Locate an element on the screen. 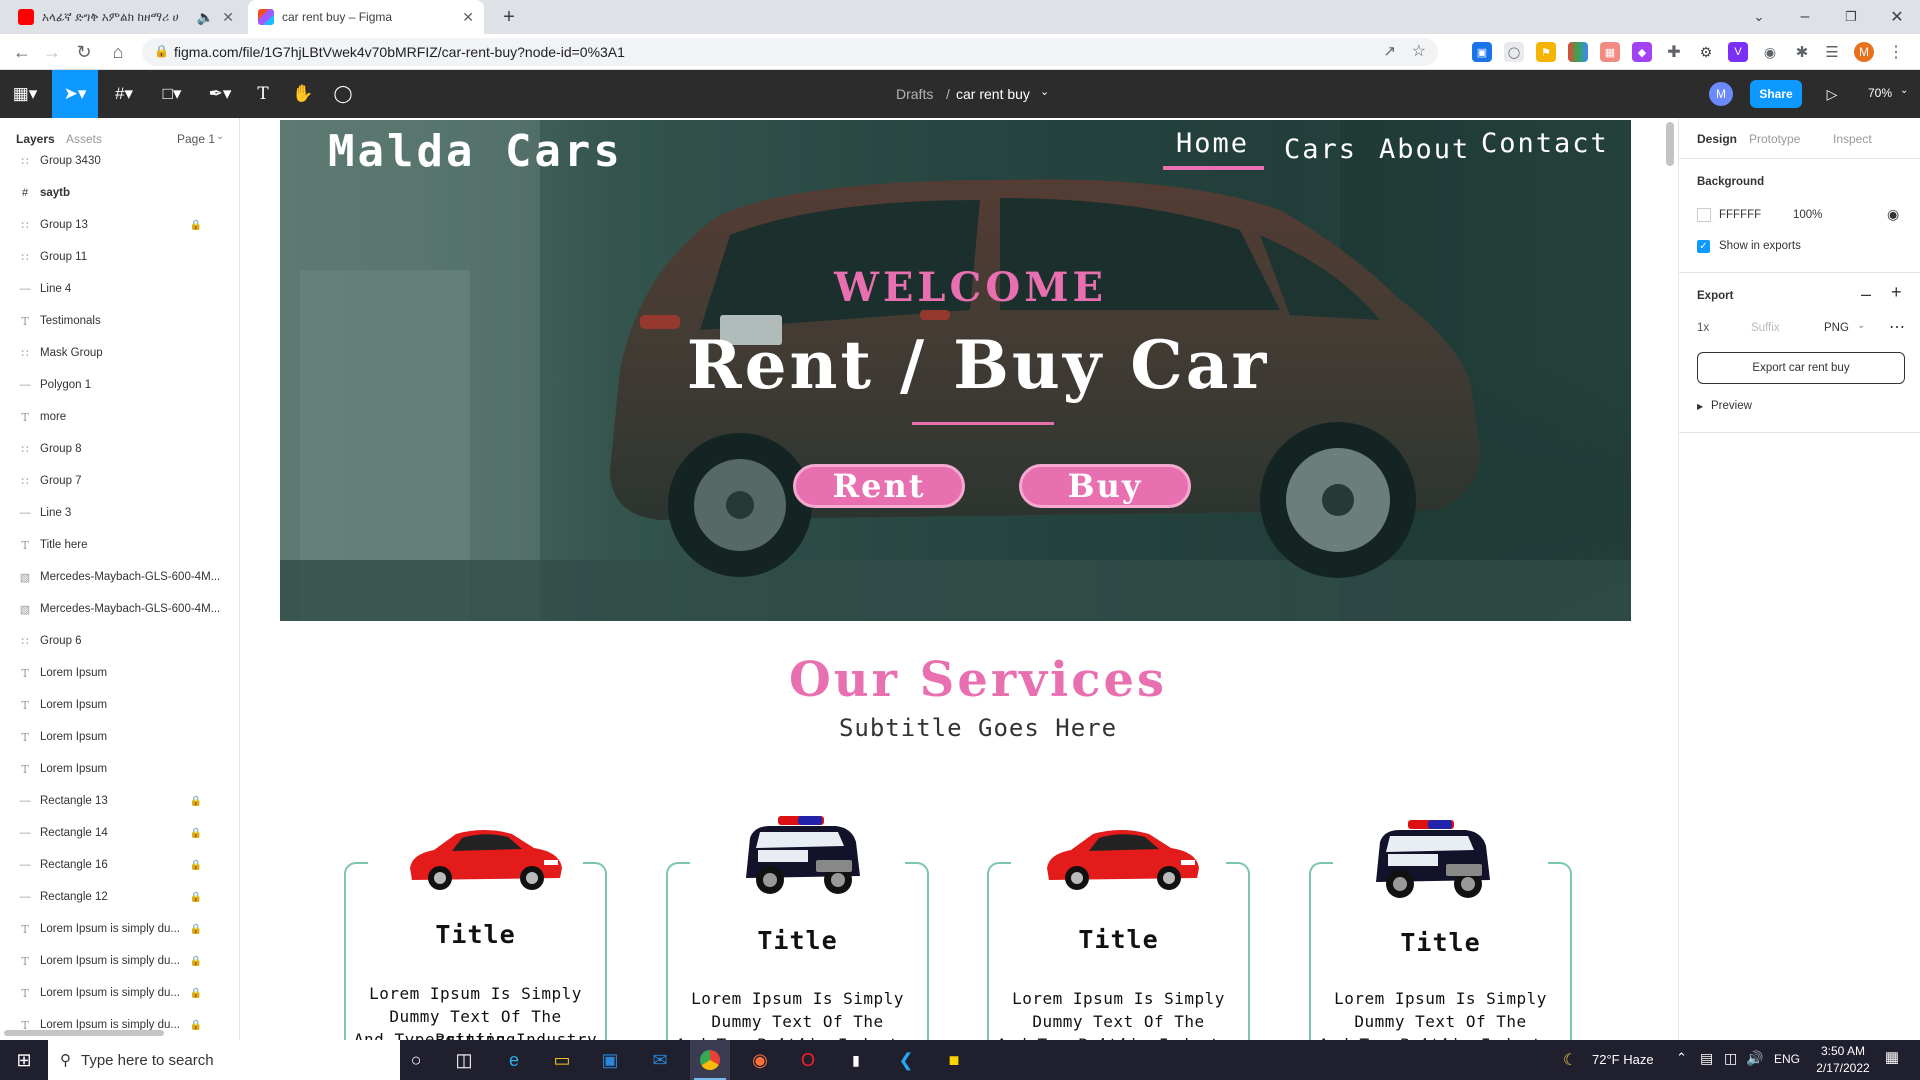  nav-cars: Cars is located at coordinates (1320, 149).